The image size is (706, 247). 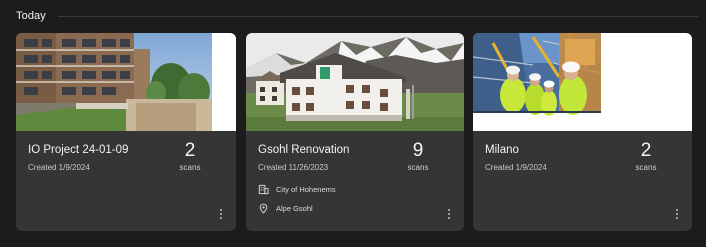 What do you see at coordinates (306, 189) in the screenshot?
I see `project-client-name: City of Hohenems` at bounding box center [306, 189].